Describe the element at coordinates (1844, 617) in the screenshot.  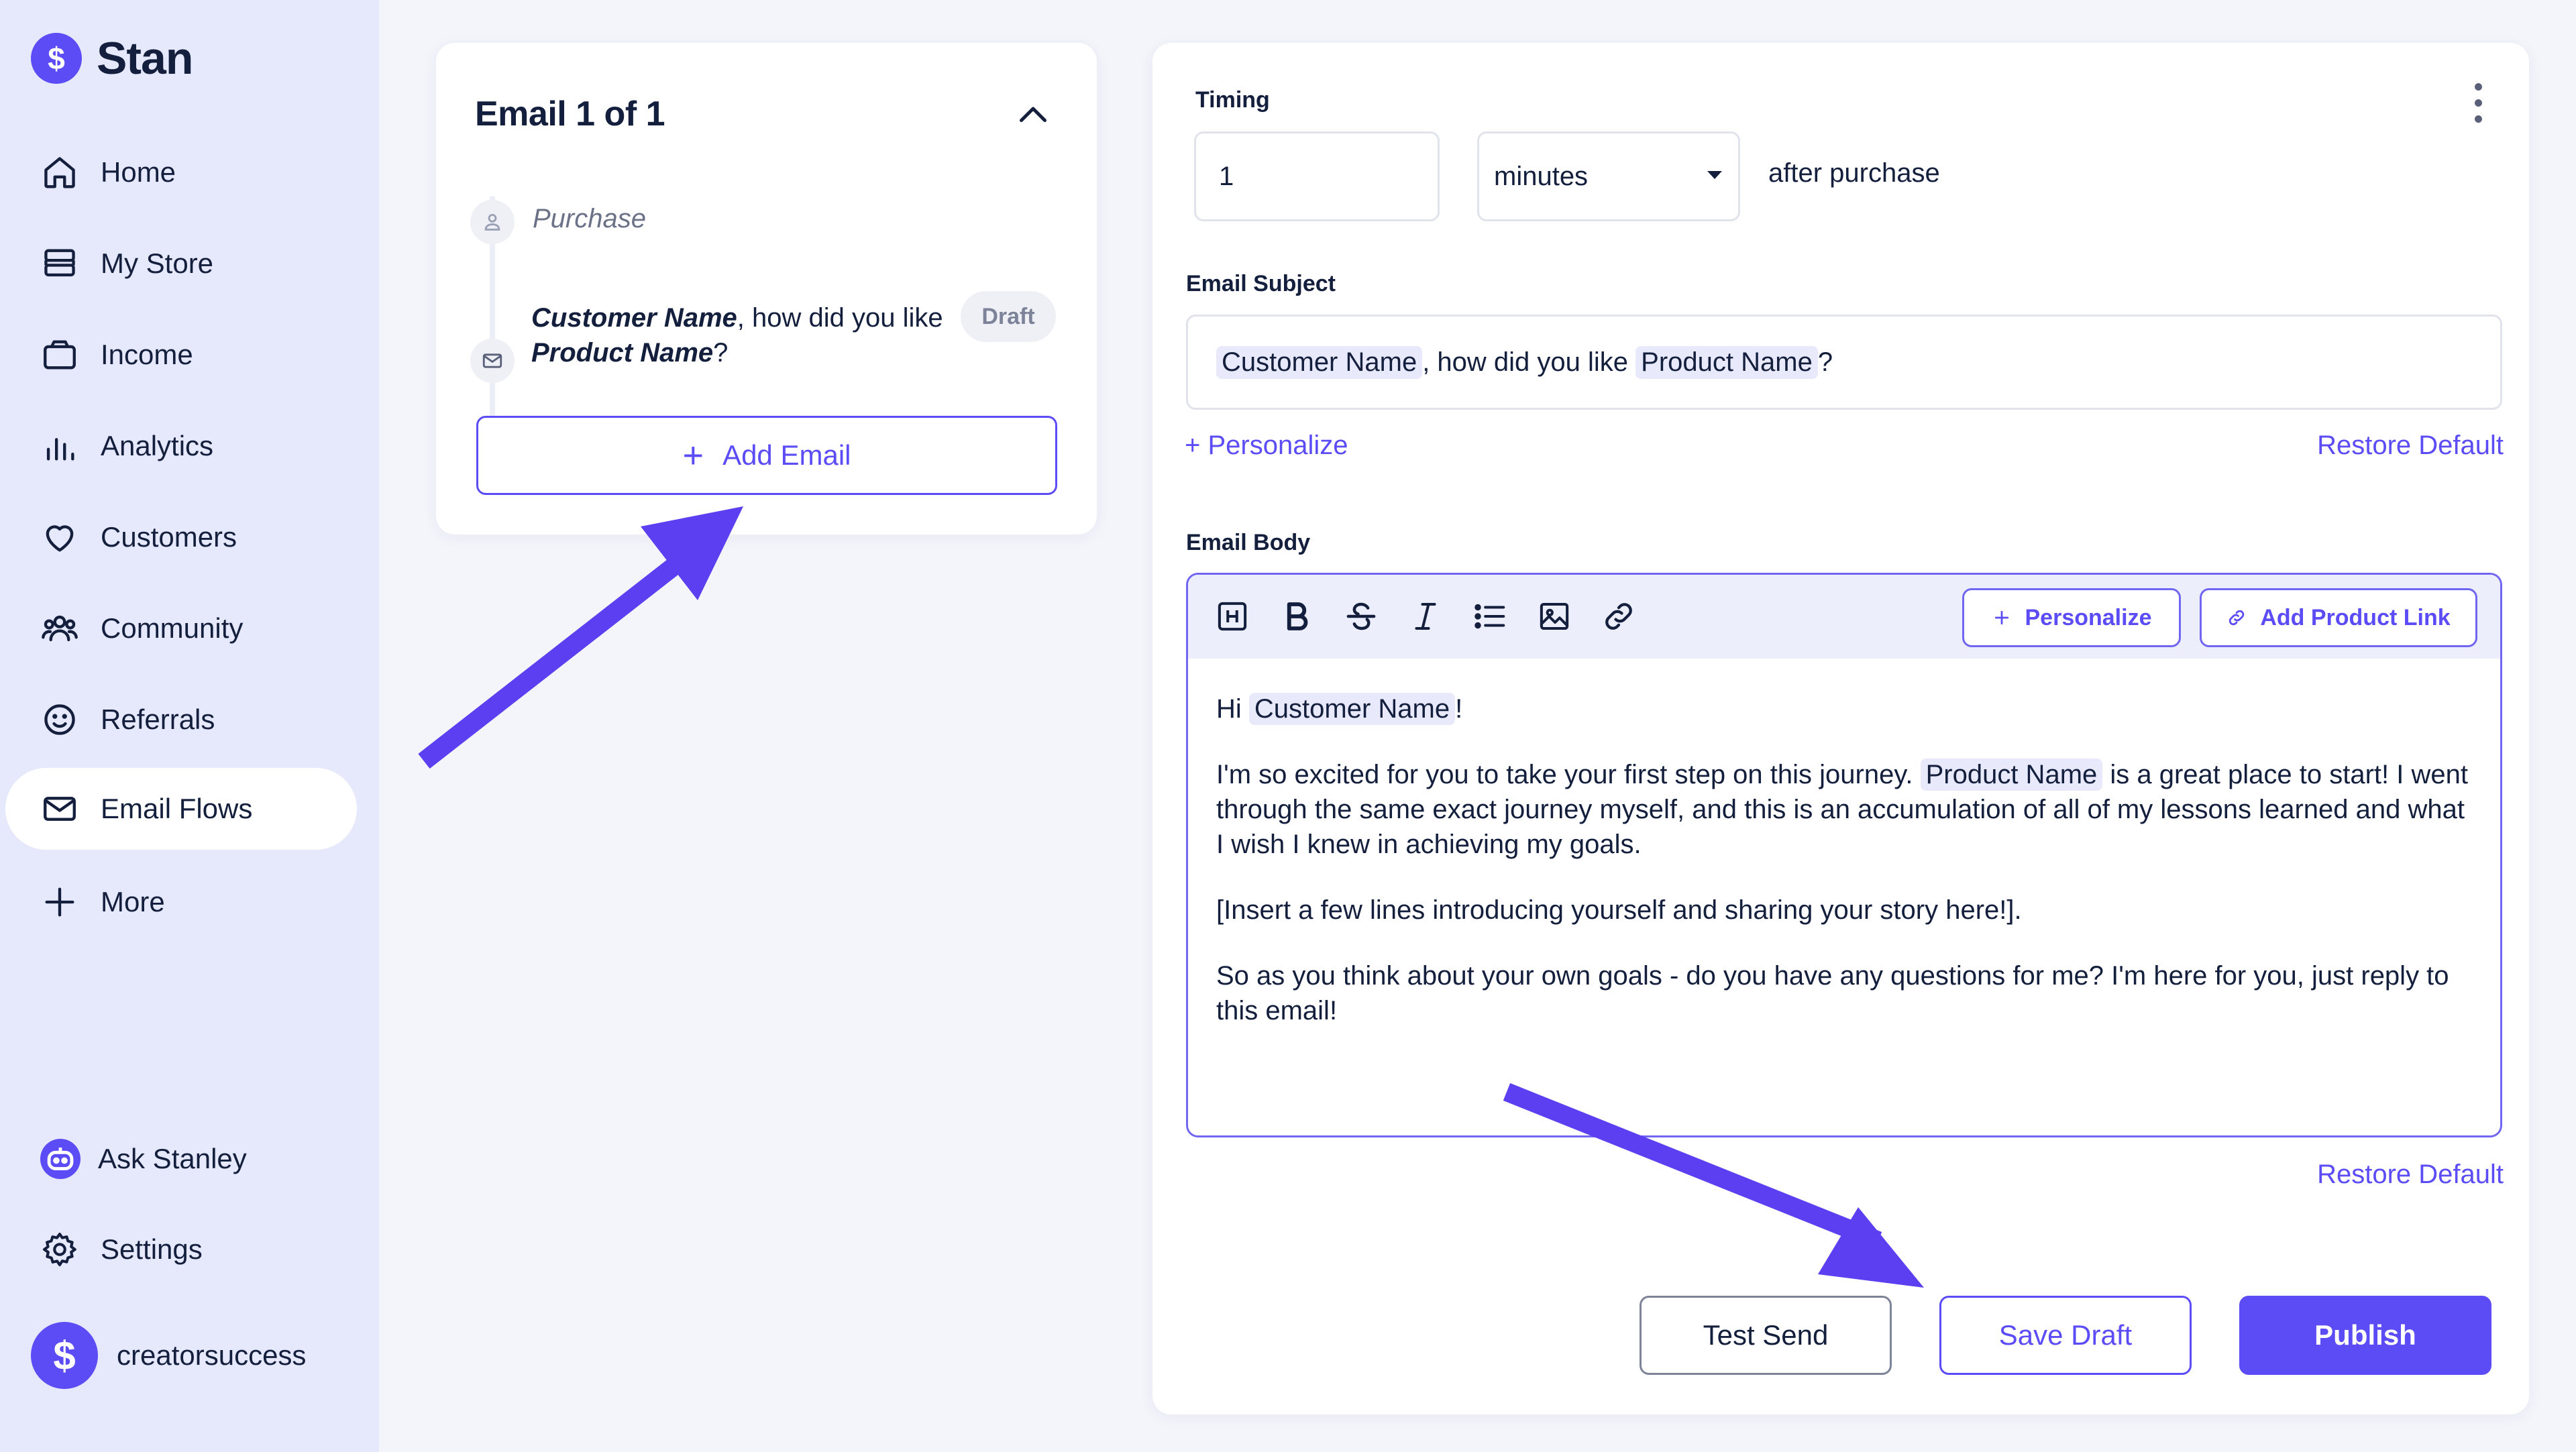
I see `editor-toolbar: Personalize Add Product Link` at that location.